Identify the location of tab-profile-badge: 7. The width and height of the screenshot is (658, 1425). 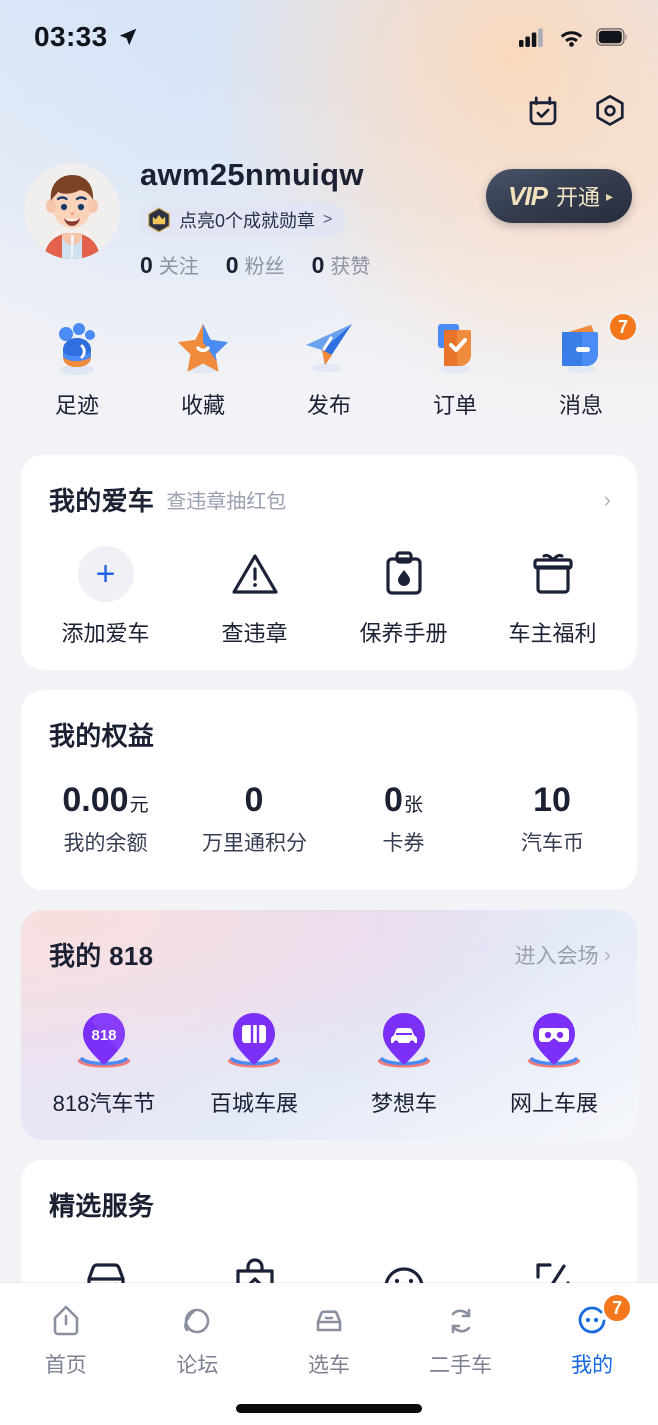
(617, 1308).